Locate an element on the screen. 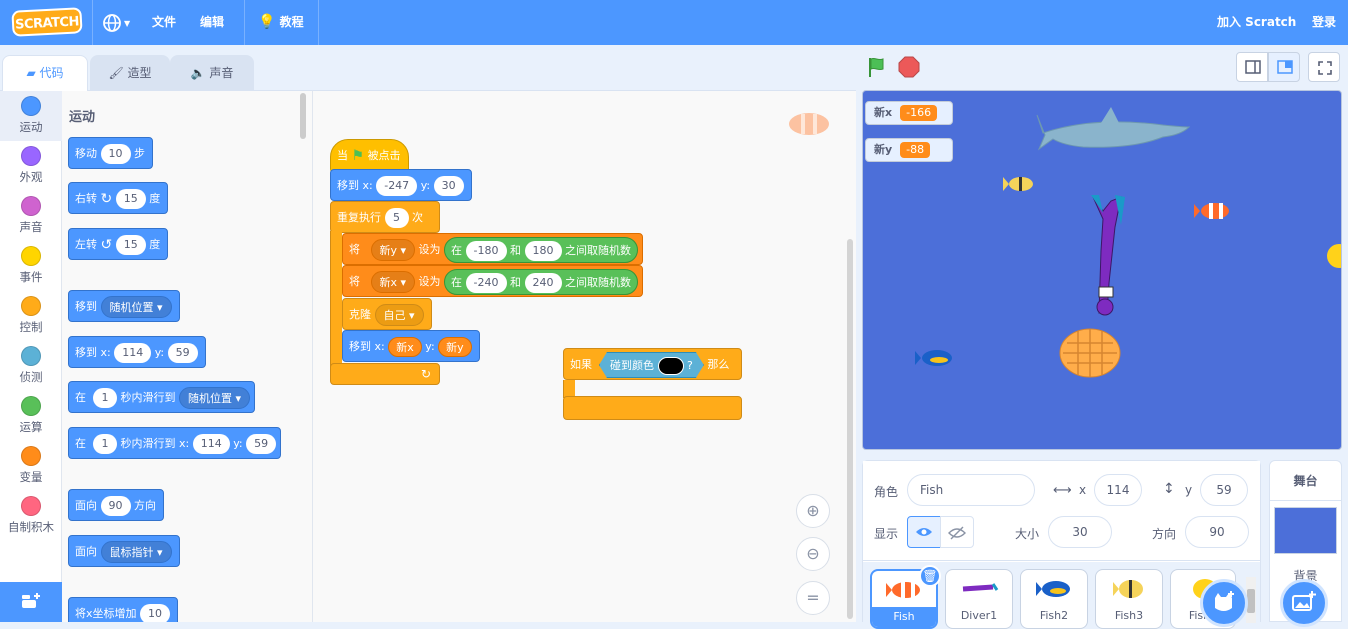 The width and height of the screenshot is (1348, 629). tab-costumes: 🖌 造型 is located at coordinates (130, 73).